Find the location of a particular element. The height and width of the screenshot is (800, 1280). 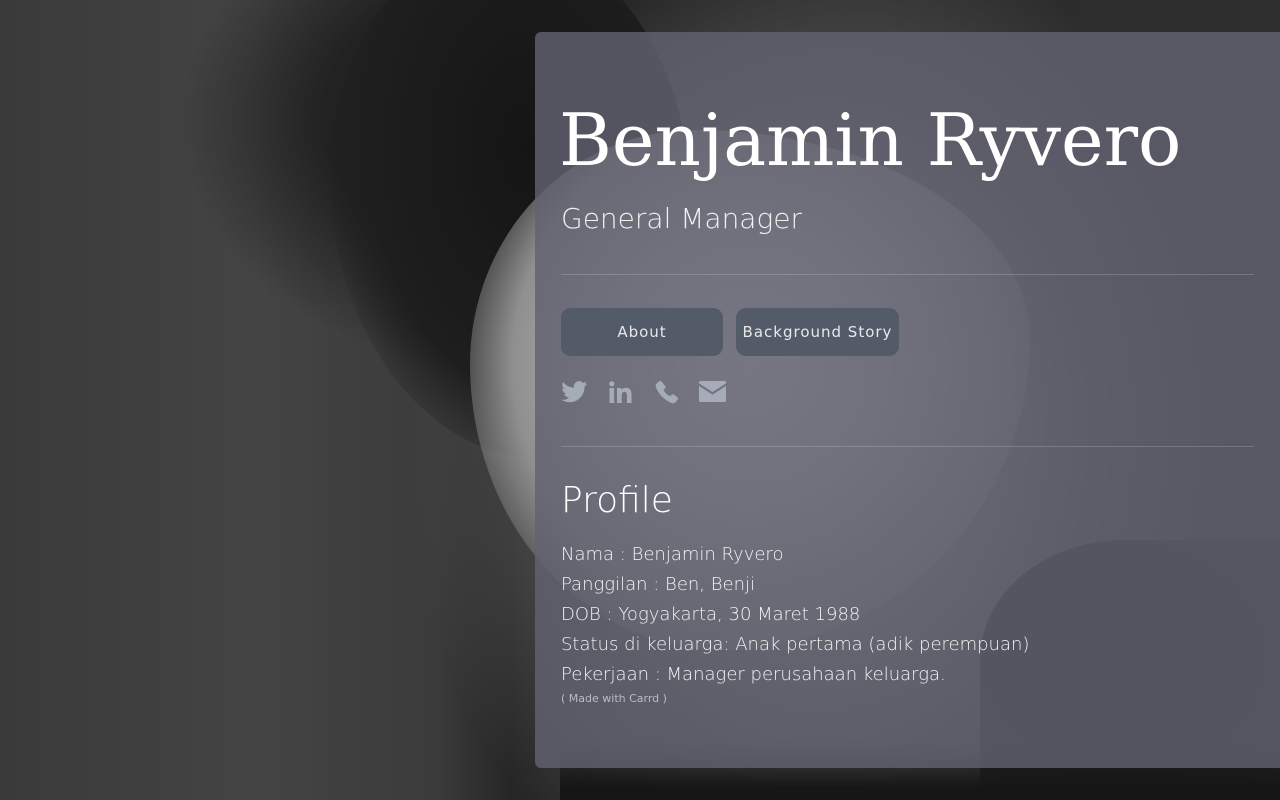

envelope-icon is located at coordinates (712, 391).